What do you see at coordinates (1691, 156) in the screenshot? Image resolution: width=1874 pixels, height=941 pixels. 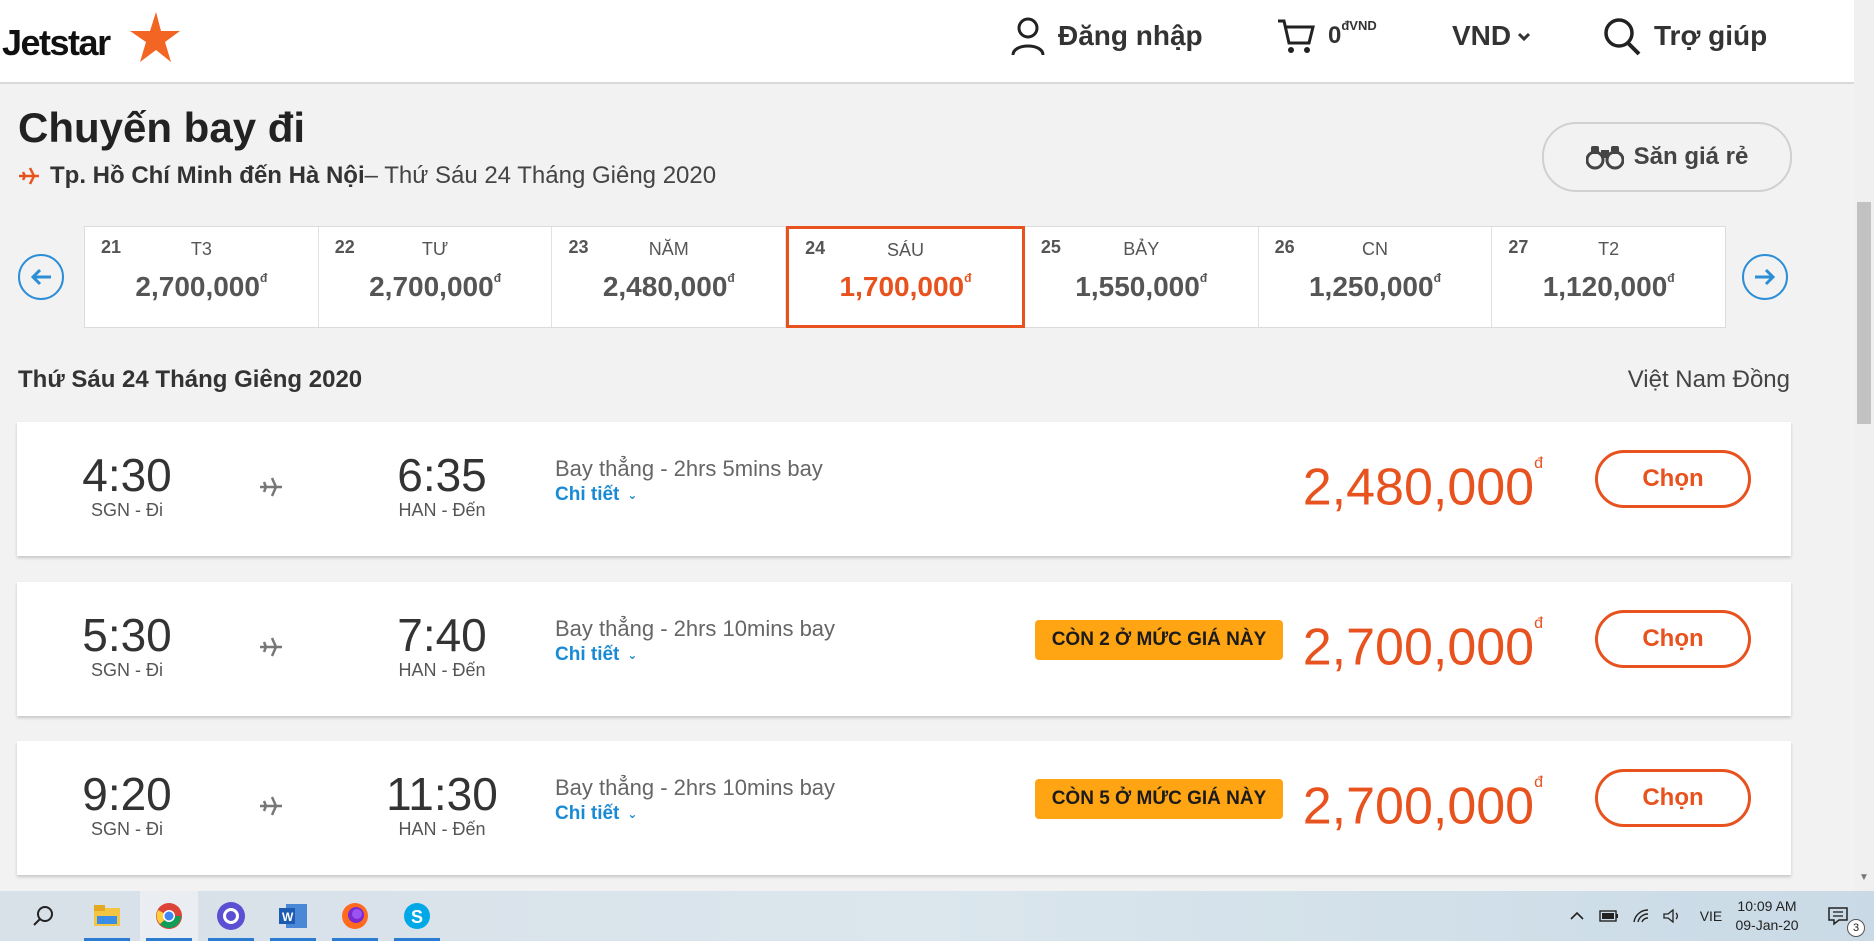 I see `deal-finder-label: Săn giá rẻ` at bounding box center [1691, 156].